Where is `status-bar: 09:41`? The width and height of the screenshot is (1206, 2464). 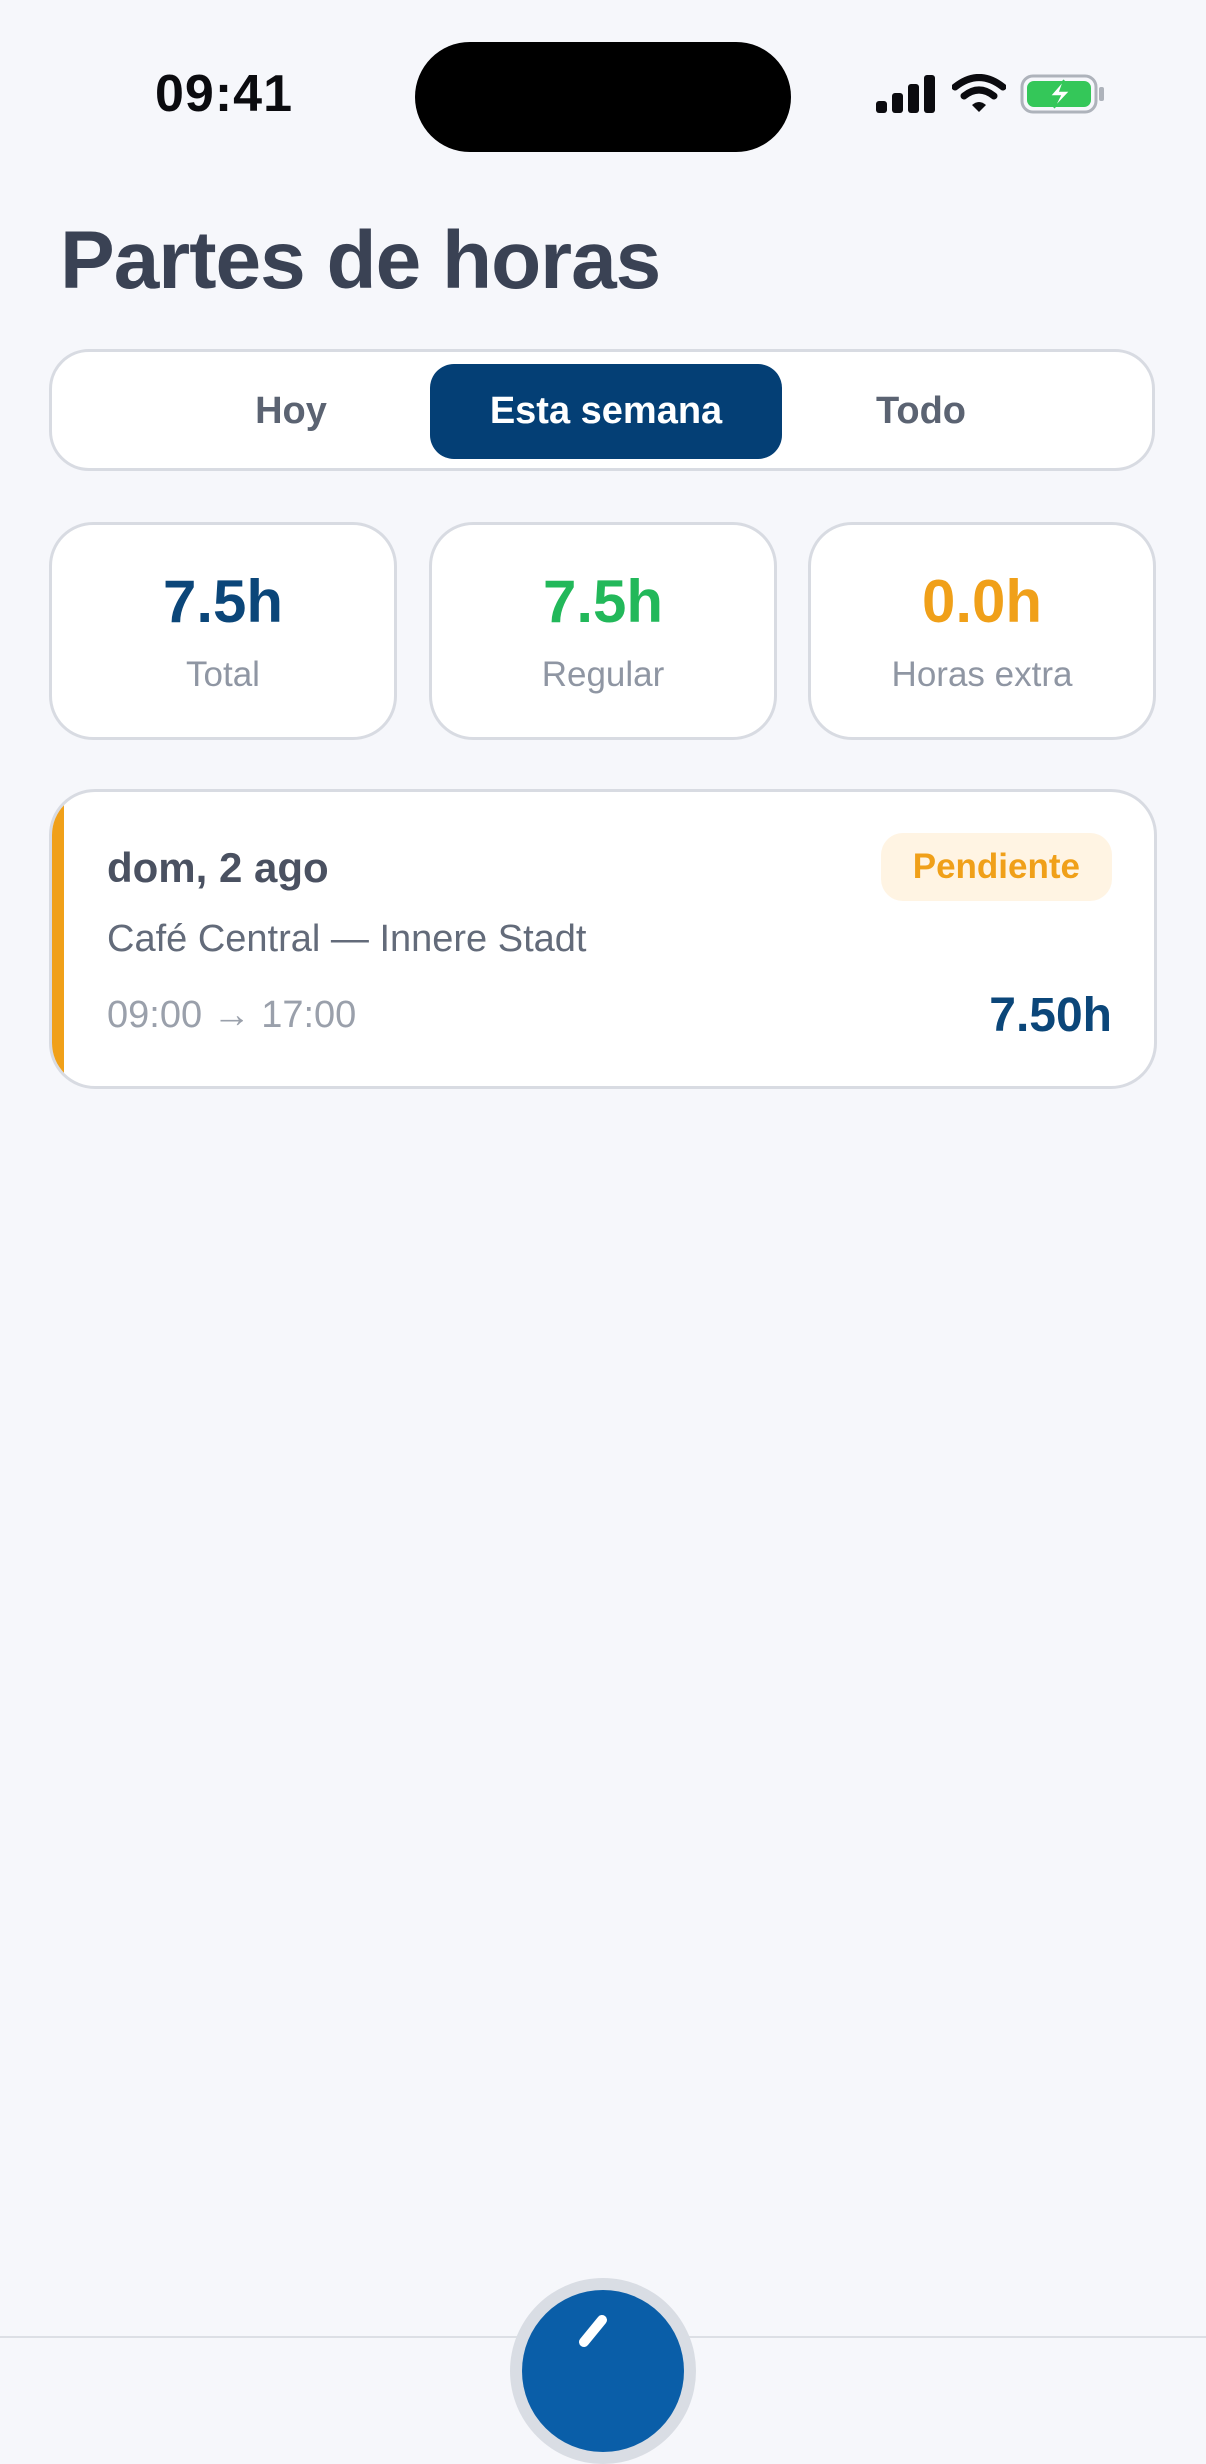 status-bar: 09:41 is located at coordinates (603, 76).